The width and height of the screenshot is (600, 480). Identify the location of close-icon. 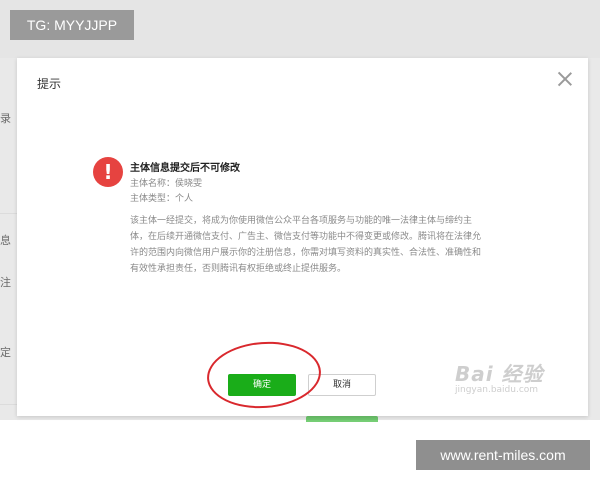
(565, 79).